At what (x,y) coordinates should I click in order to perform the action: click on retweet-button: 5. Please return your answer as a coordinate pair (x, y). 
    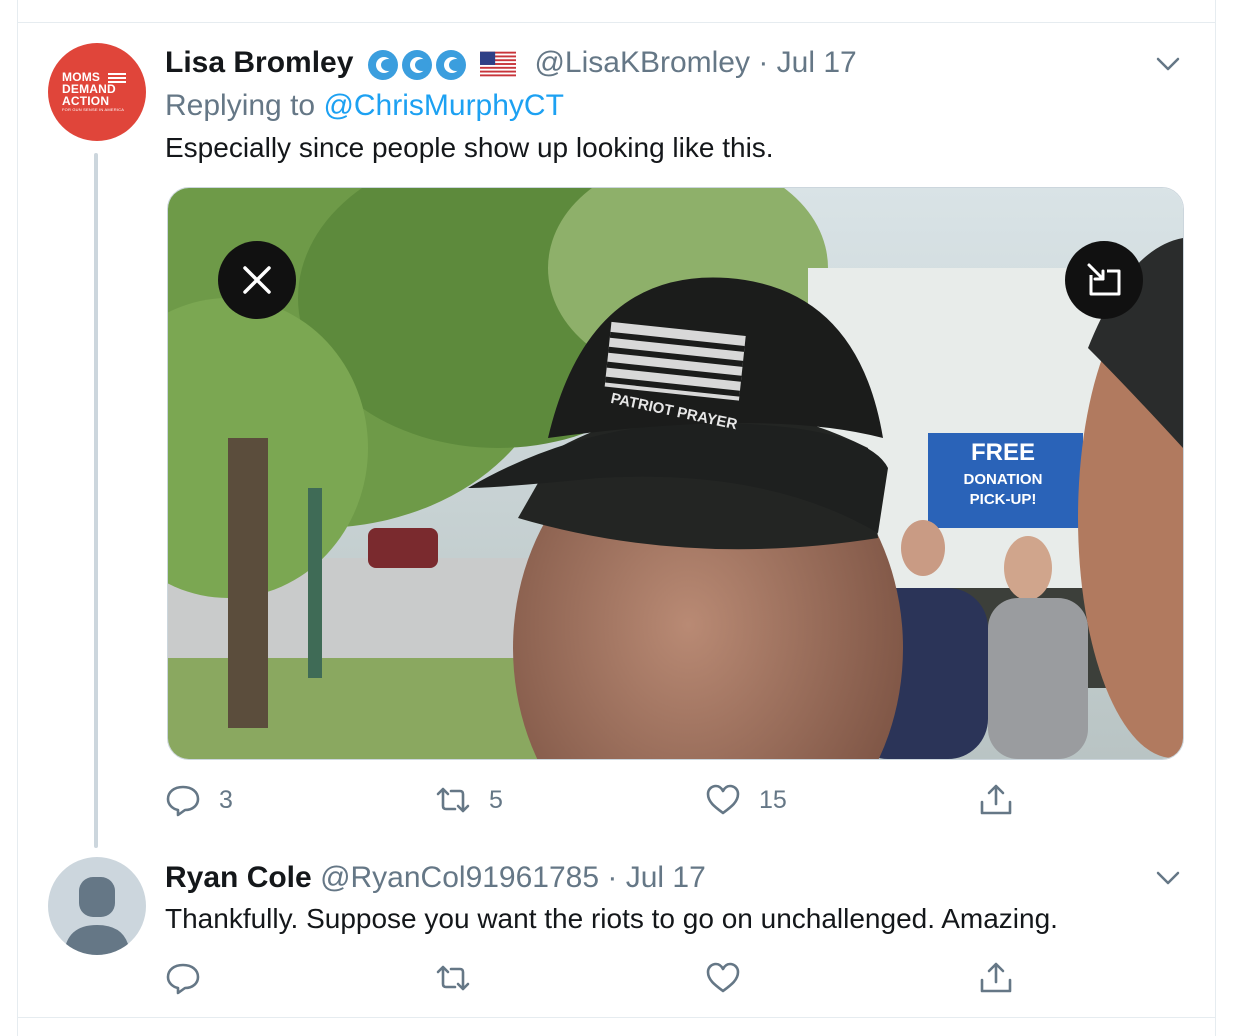
    Looking at the image, I should click on (469, 800).